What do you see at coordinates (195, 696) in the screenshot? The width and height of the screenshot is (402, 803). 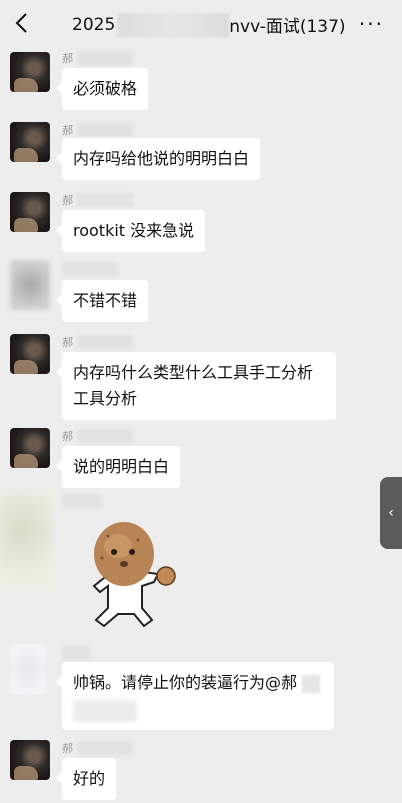 I see `message-bubble: 帅锅。请停止你的装逼行为@郝` at bounding box center [195, 696].